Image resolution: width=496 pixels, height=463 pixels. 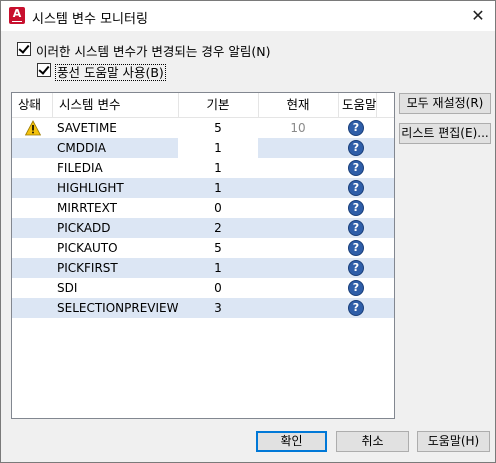 I want to click on notify-checkbox-label: 이러한 시스템 변수가 변경되는 경우 알림(N), so click(x=153, y=50).